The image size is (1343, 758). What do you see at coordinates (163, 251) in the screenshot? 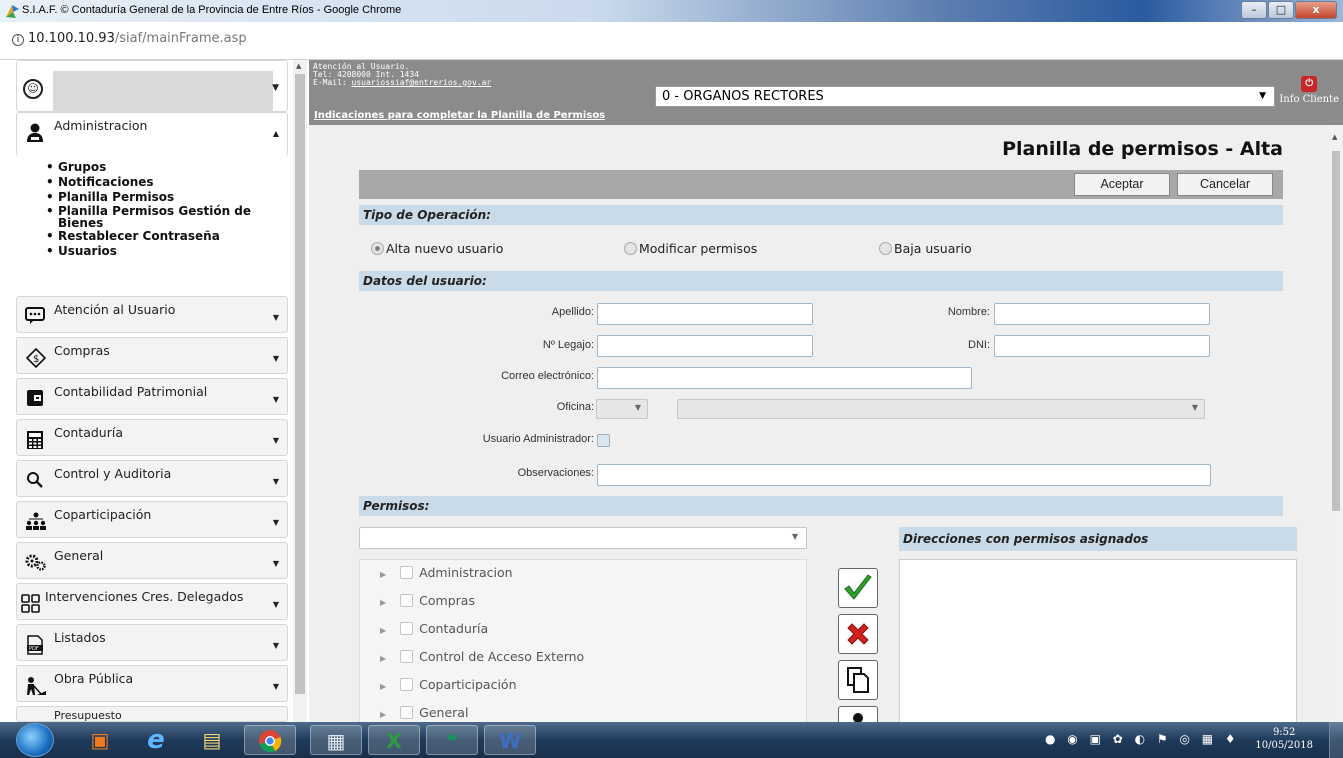
I see `submenu-item-usuarios: Usuarios` at bounding box center [163, 251].